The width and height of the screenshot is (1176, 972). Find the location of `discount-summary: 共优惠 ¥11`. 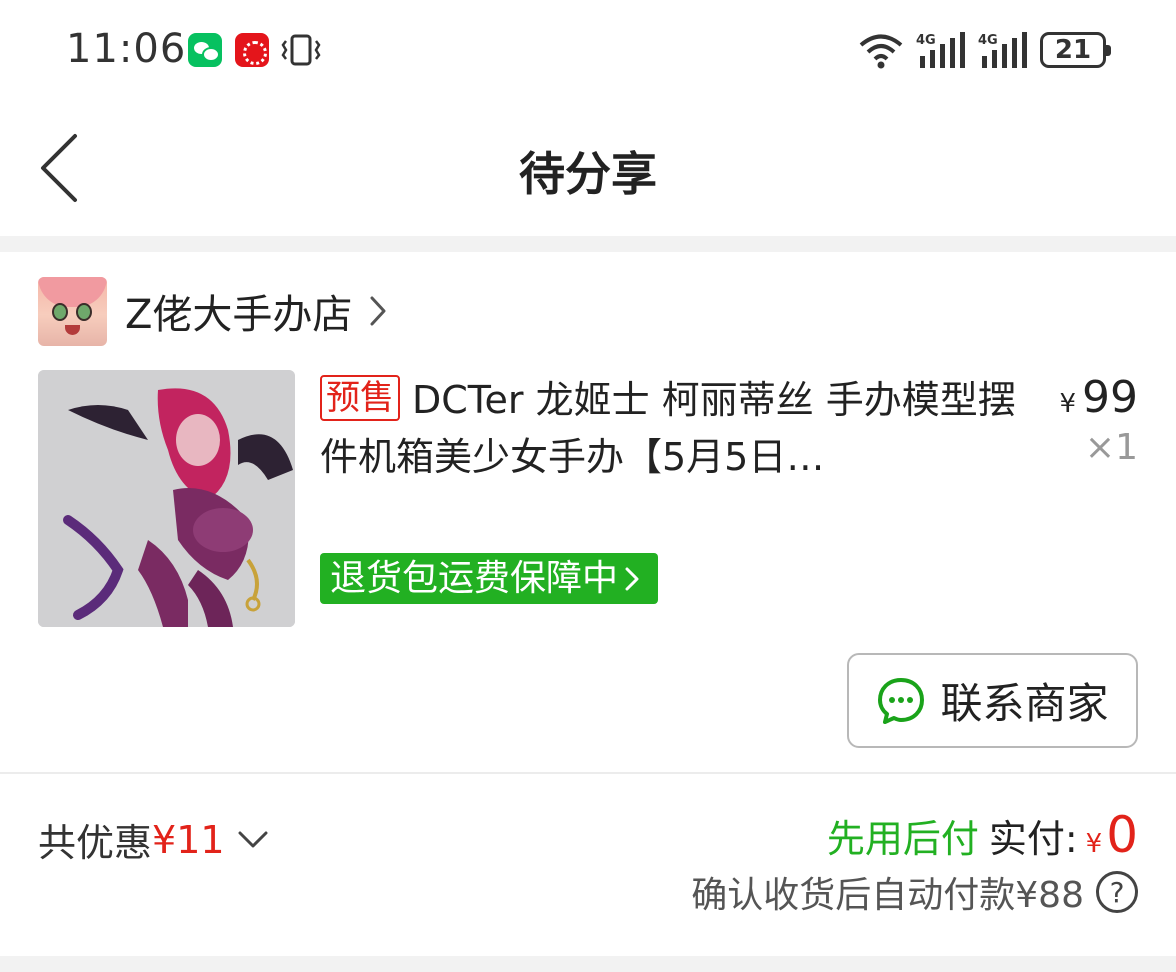

discount-summary: 共优惠 ¥11 is located at coordinates (153, 839).